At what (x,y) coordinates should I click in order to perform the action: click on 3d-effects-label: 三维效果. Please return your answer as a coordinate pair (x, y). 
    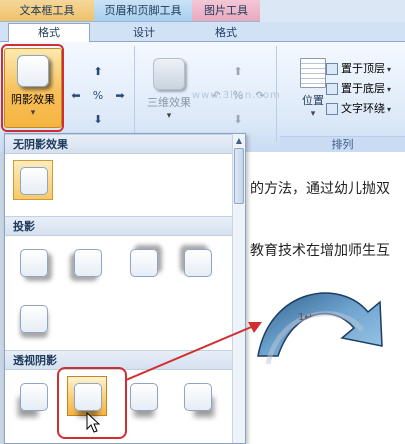
    Looking at the image, I should click on (169, 102).